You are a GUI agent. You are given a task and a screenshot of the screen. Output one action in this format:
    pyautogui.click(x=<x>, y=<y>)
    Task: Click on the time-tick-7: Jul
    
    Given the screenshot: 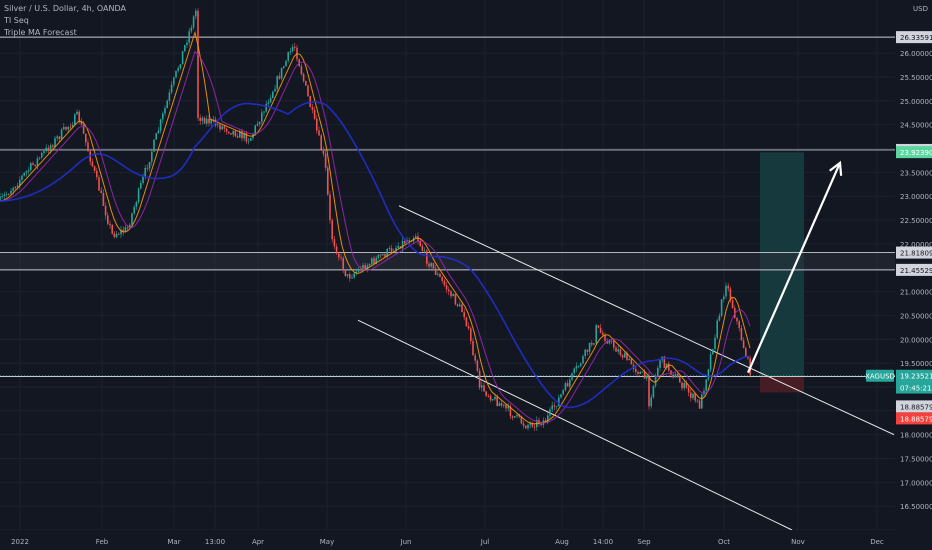 What is the action you would take?
    pyautogui.click(x=485, y=542)
    